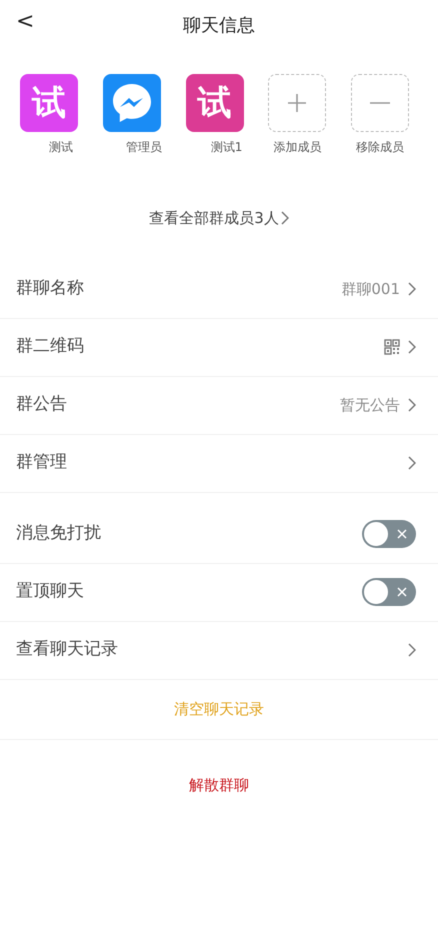 The width and height of the screenshot is (438, 950). What do you see at coordinates (215, 103) in the screenshot?
I see `member-avatar: 试` at bounding box center [215, 103].